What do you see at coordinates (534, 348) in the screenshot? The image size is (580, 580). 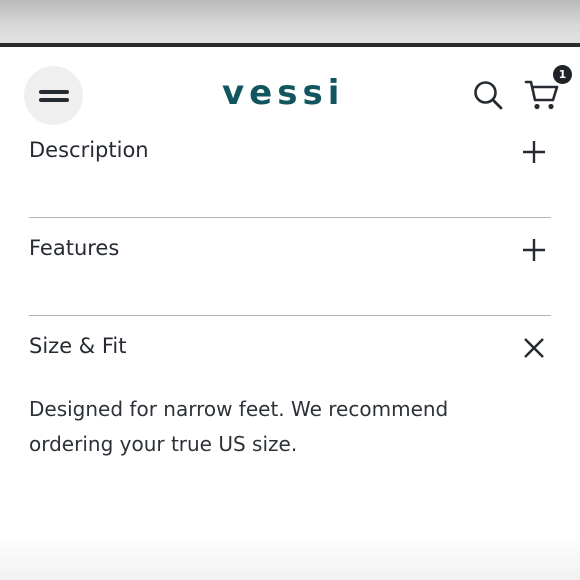 I see `close-icon` at bounding box center [534, 348].